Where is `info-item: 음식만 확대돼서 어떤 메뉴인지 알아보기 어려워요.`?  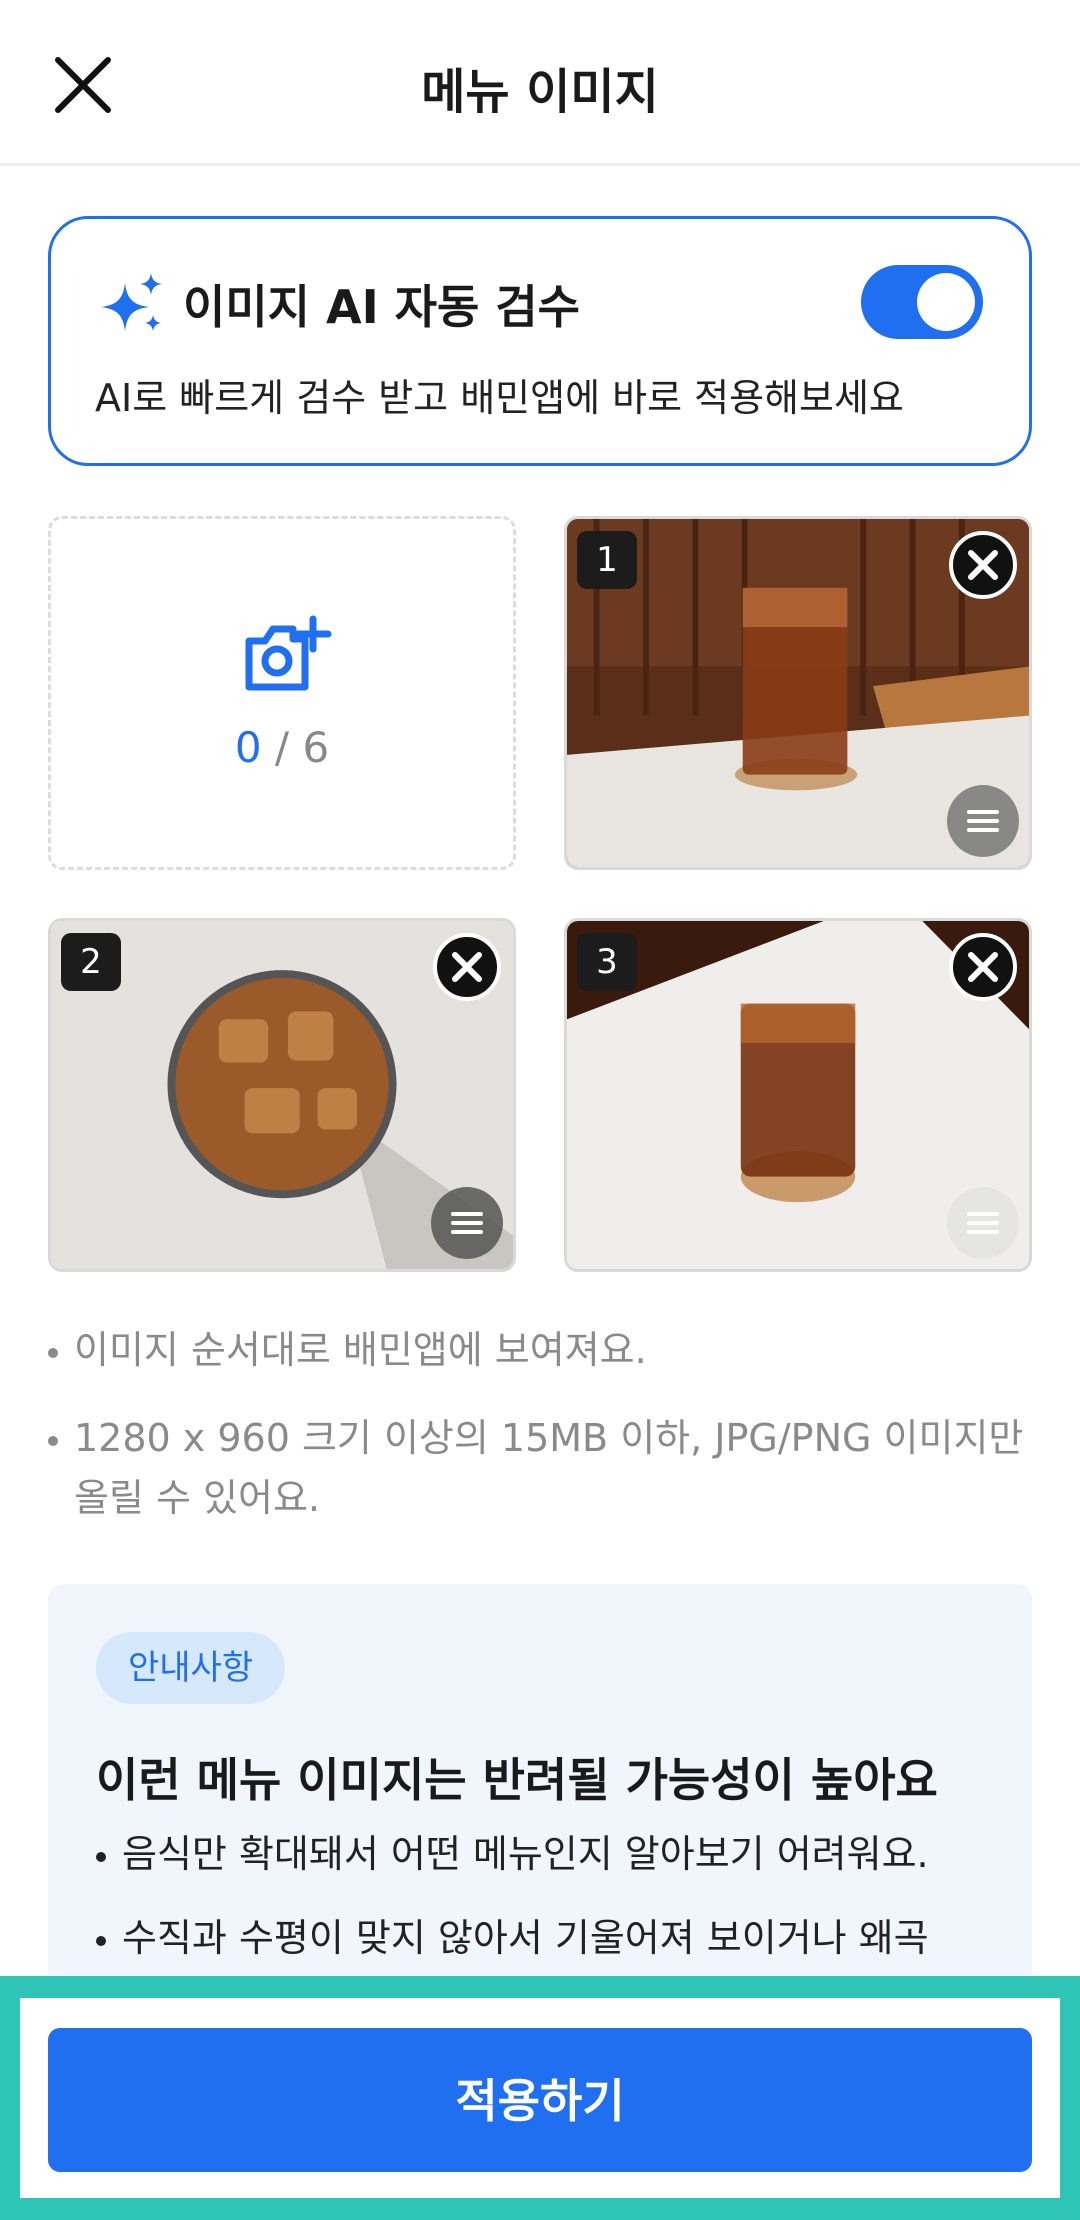 info-item: 음식만 확대돼서 어떤 메뉴인지 알아보기 어려워요. is located at coordinates (546, 1854).